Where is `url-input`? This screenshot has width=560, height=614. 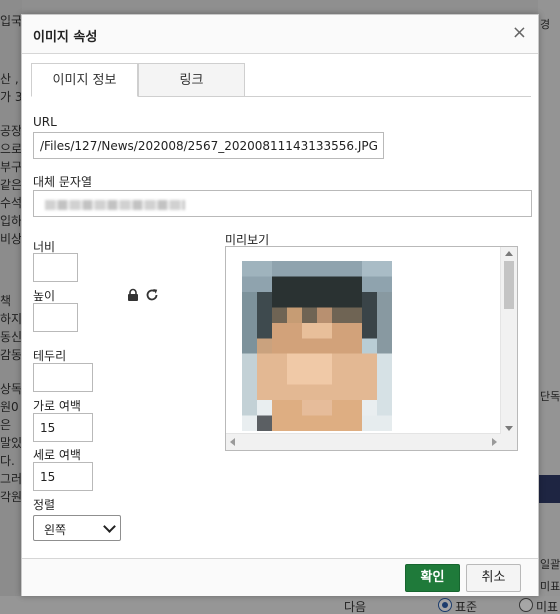 url-input is located at coordinates (208, 145).